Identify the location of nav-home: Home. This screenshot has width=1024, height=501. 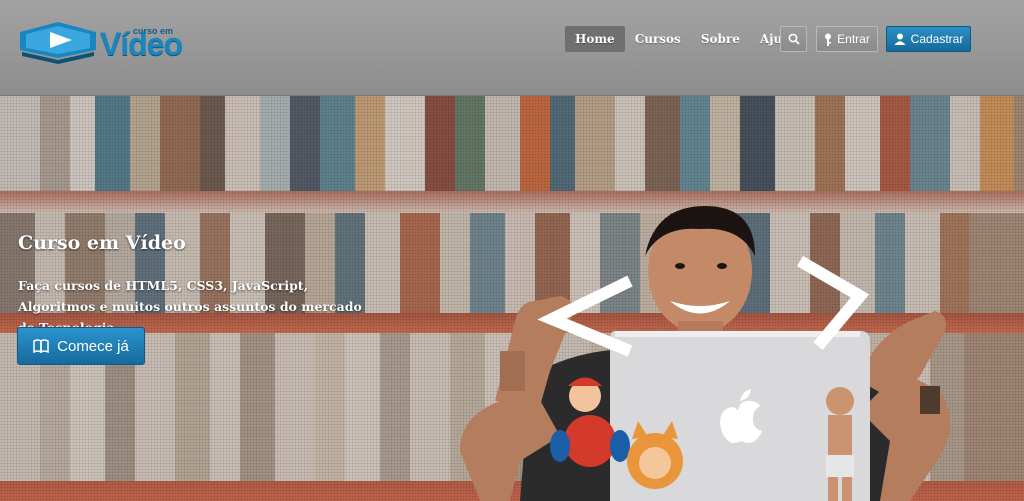
(595, 39).